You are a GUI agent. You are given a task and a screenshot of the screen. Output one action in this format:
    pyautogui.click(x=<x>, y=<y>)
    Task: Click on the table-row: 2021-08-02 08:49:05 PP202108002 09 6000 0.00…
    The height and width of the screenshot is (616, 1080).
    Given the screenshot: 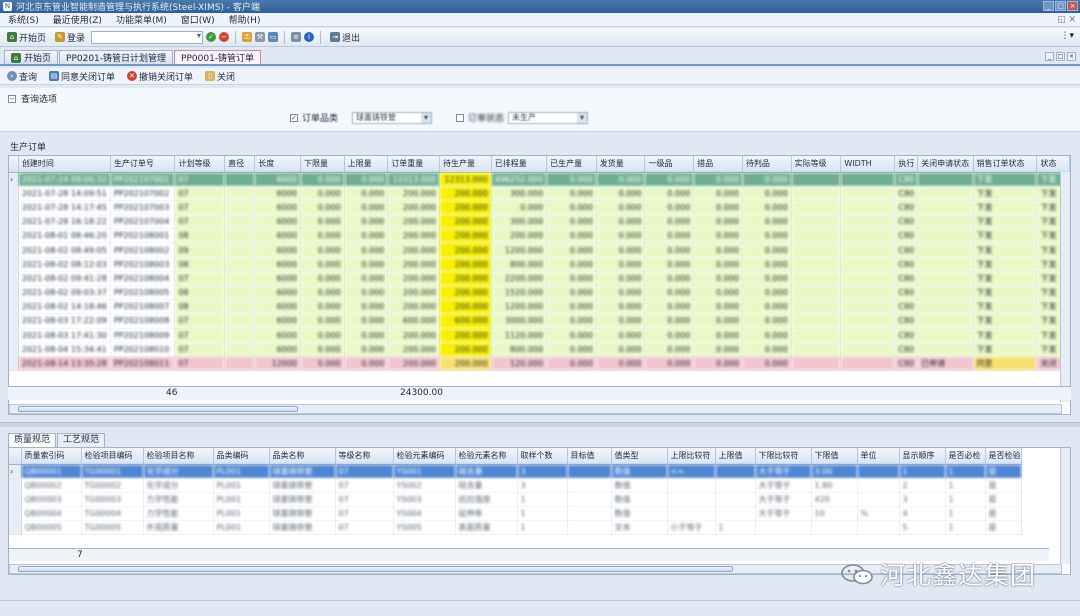 What is the action you would take?
    pyautogui.click(x=539, y=250)
    